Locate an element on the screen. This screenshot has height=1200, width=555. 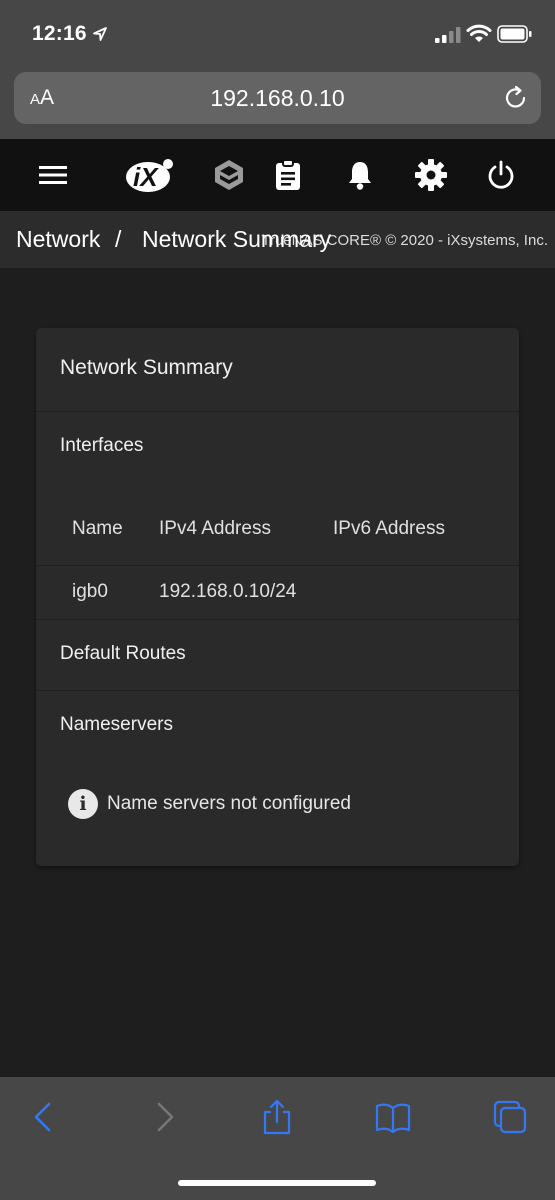
gear-icon is located at coordinates (431, 175).